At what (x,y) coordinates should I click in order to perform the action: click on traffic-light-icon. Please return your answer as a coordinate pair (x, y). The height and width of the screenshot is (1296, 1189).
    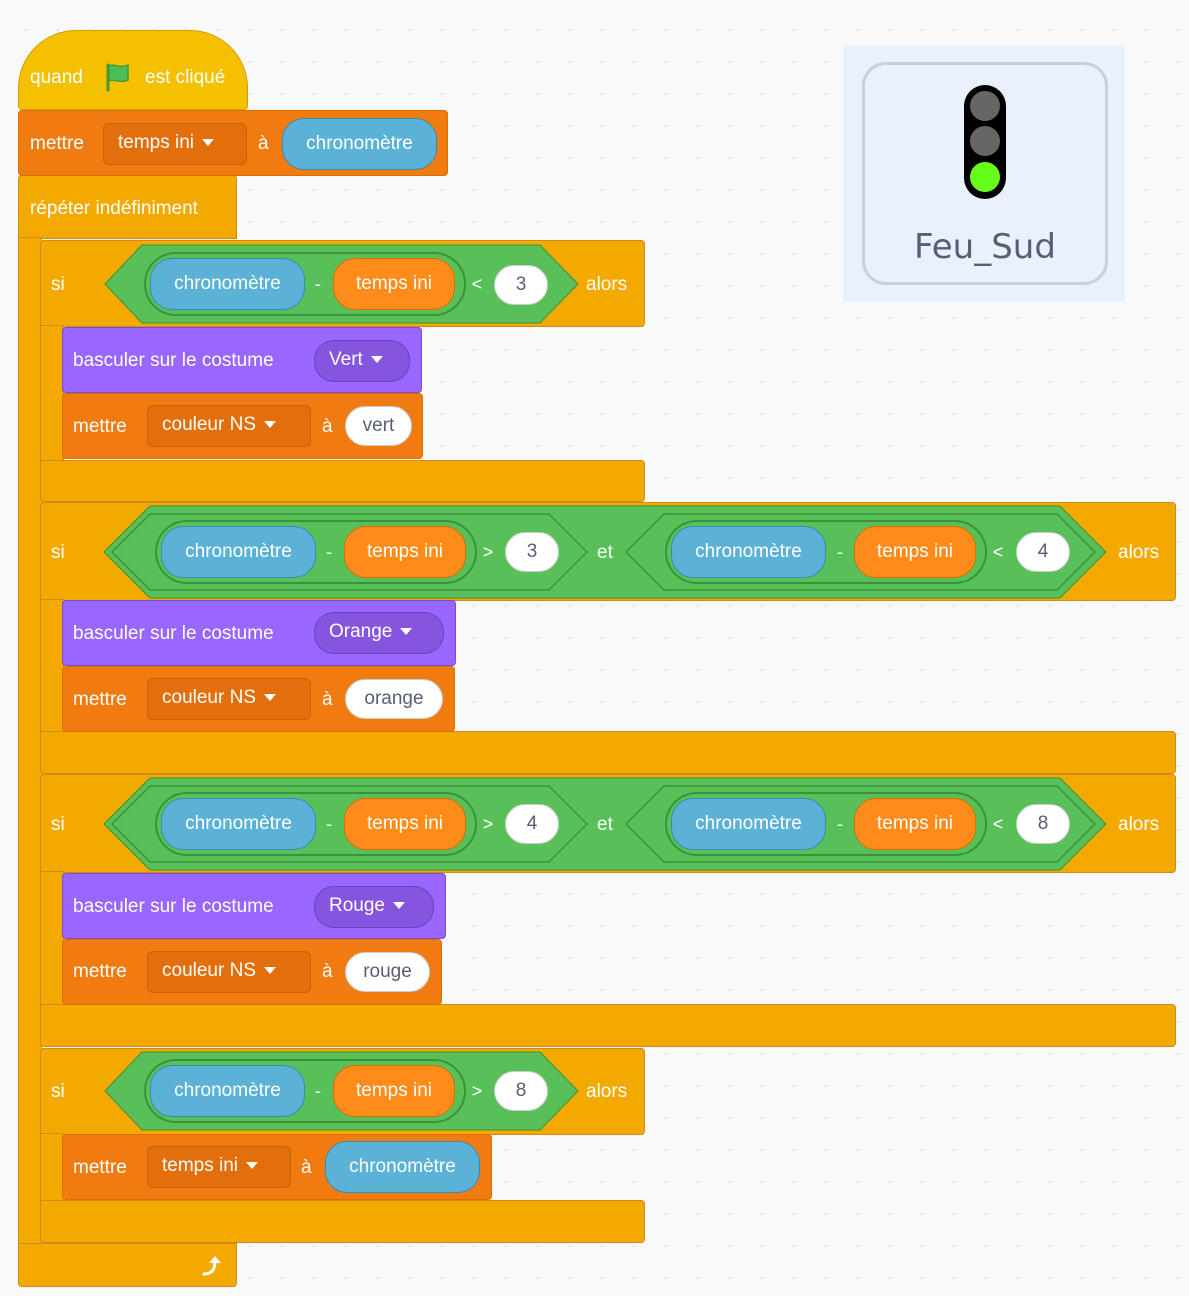
    Looking at the image, I should click on (985, 142).